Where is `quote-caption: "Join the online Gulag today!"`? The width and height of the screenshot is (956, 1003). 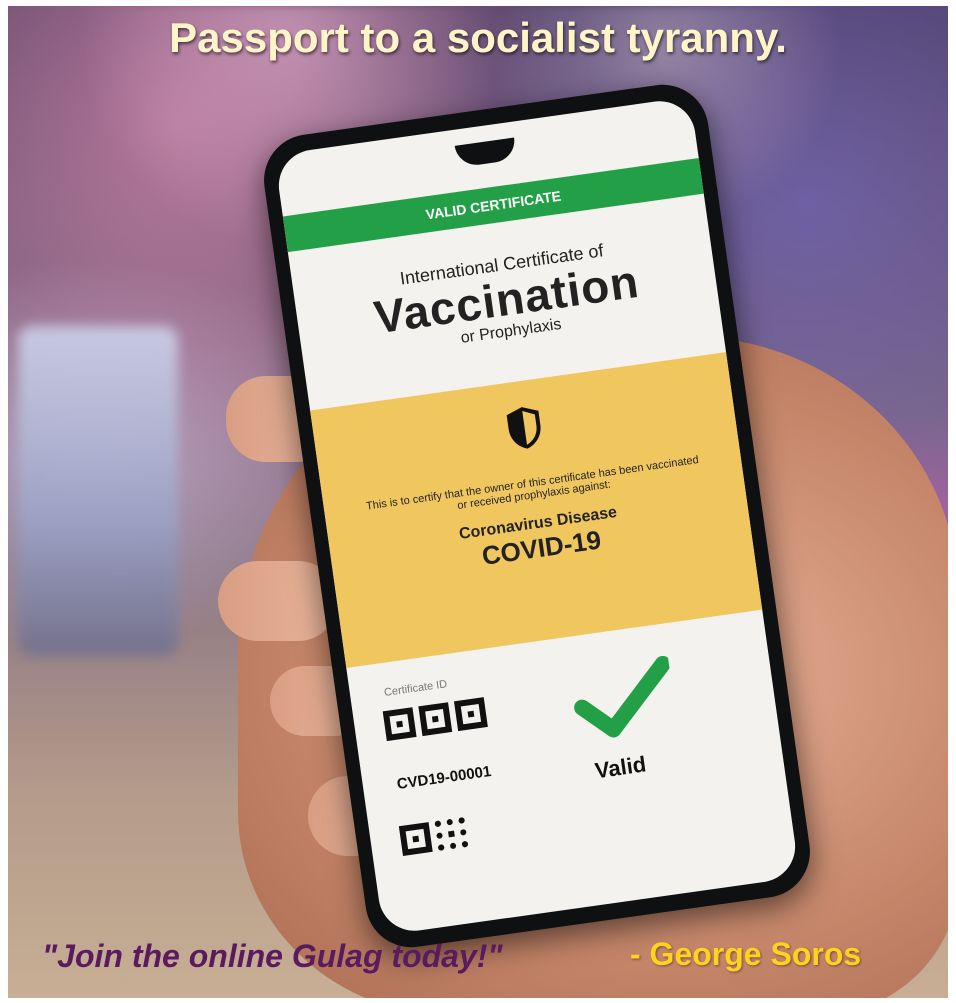
quote-caption: "Join the online Gulag today!" is located at coordinates (272, 956).